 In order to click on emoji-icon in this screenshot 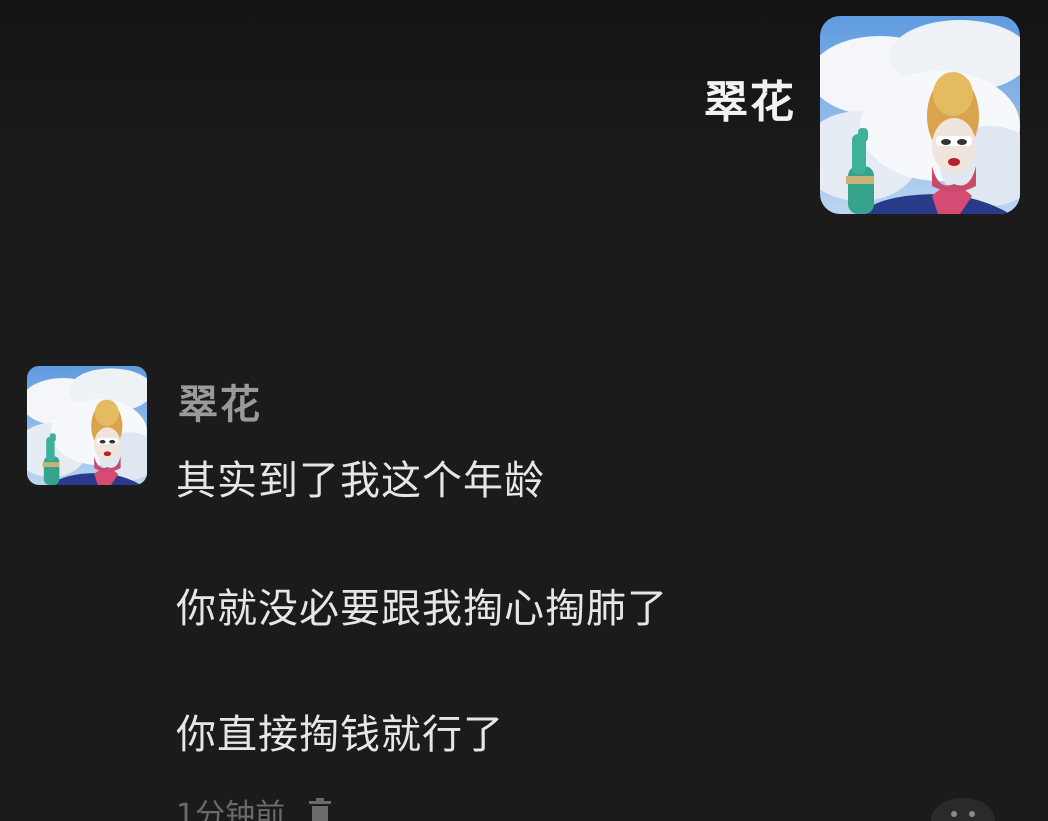, I will do `click(963, 805)`.